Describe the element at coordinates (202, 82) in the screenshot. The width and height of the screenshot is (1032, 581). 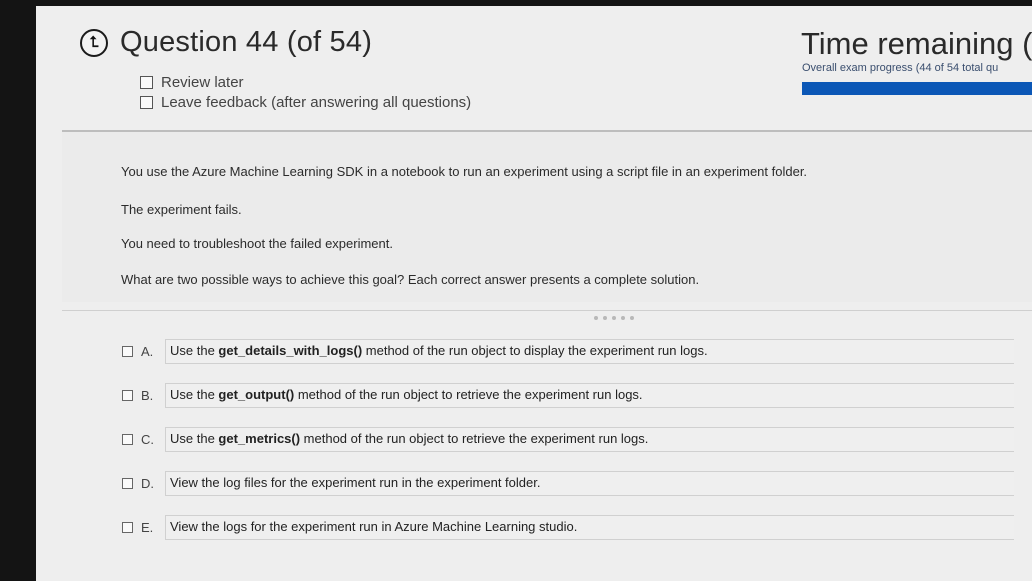
I see `review-later-label: Review later` at that location.